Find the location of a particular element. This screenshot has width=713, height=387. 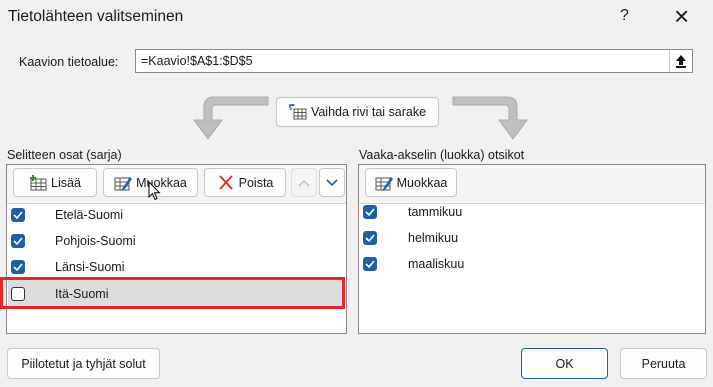

move-down-button is located at coordinates (332, 182).